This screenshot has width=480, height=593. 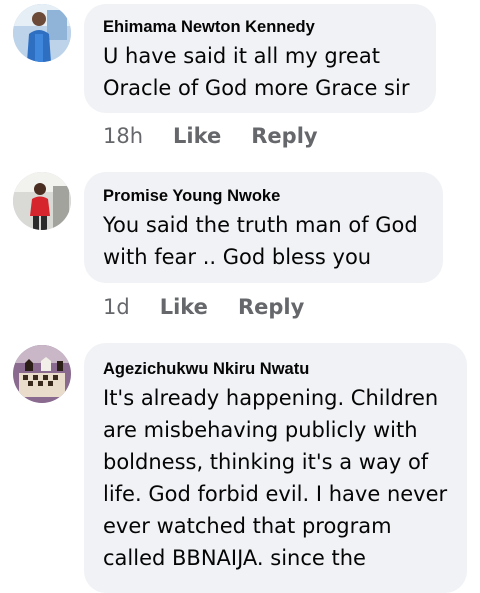 I want to click on comment-author: Agezichukwu Nkiru Nwatu, so click(x=276, y=369).